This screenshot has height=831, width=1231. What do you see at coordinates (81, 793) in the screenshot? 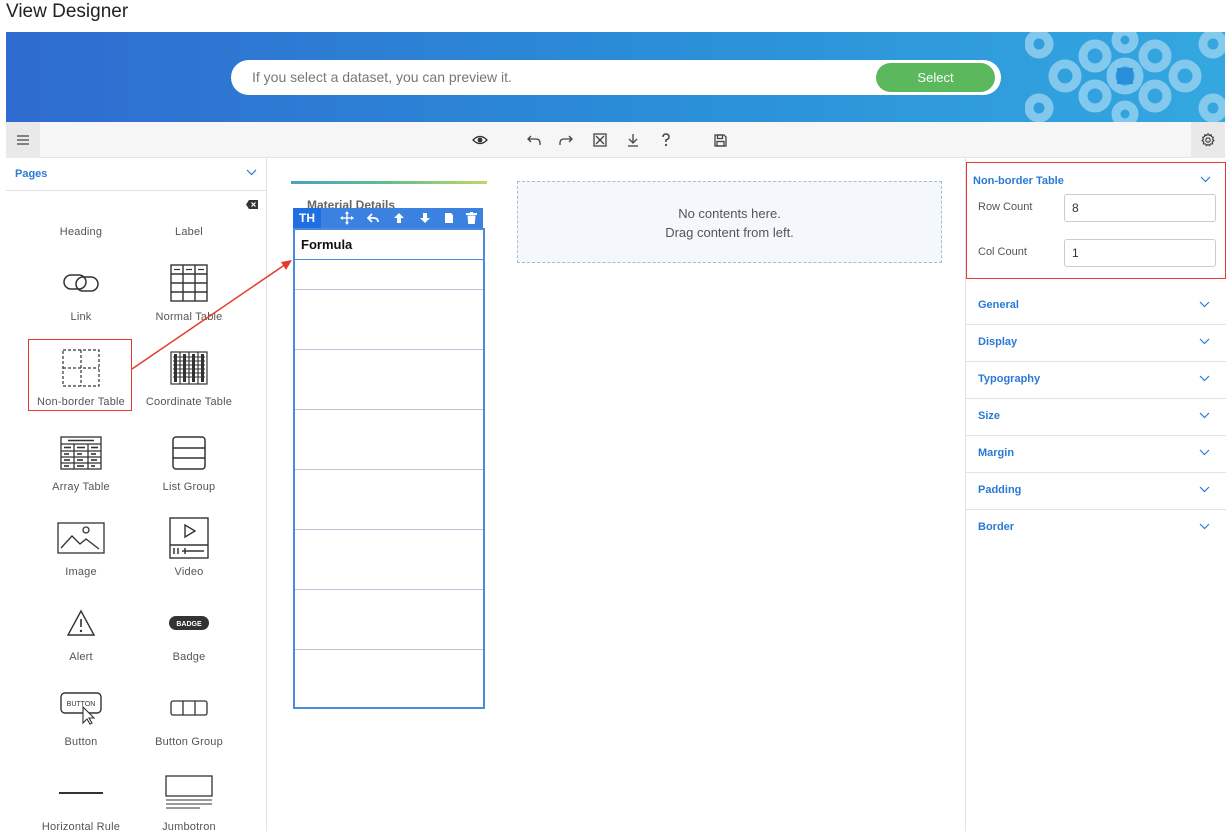
I see `horizontal-rule-icon` at bounding box center [81, 793].